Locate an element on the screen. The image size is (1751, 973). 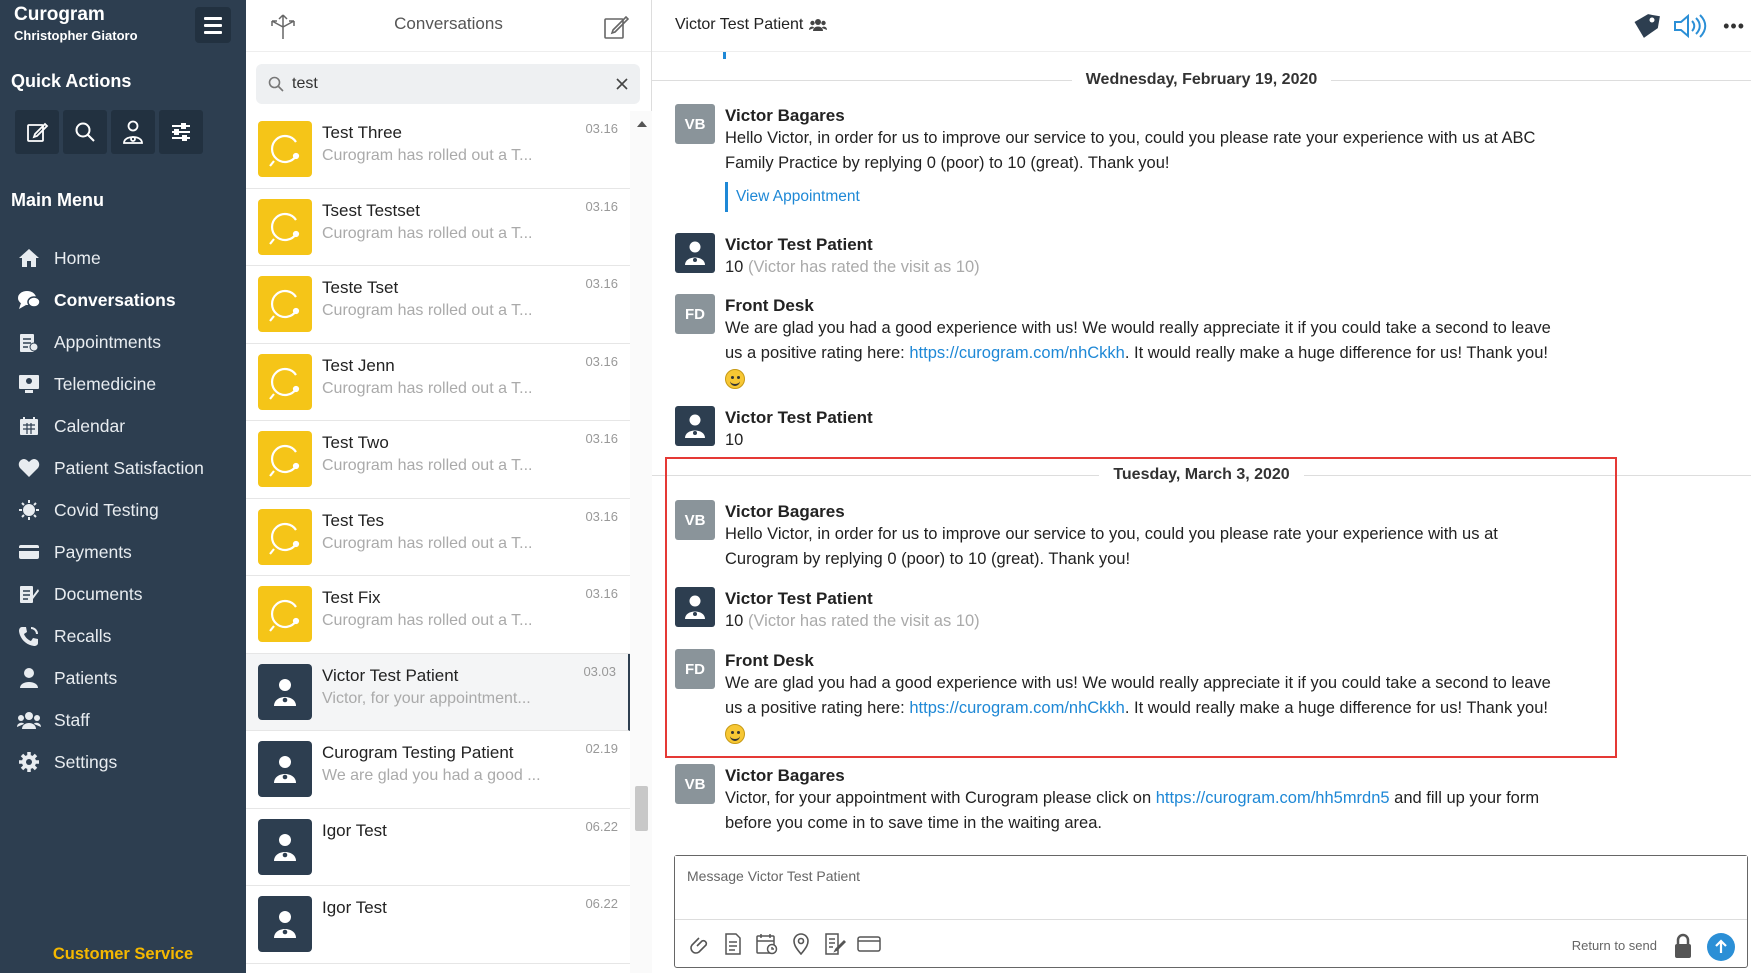
sidebar-item-telemedicine: Telemedicine is located at coordinates (123, 384).